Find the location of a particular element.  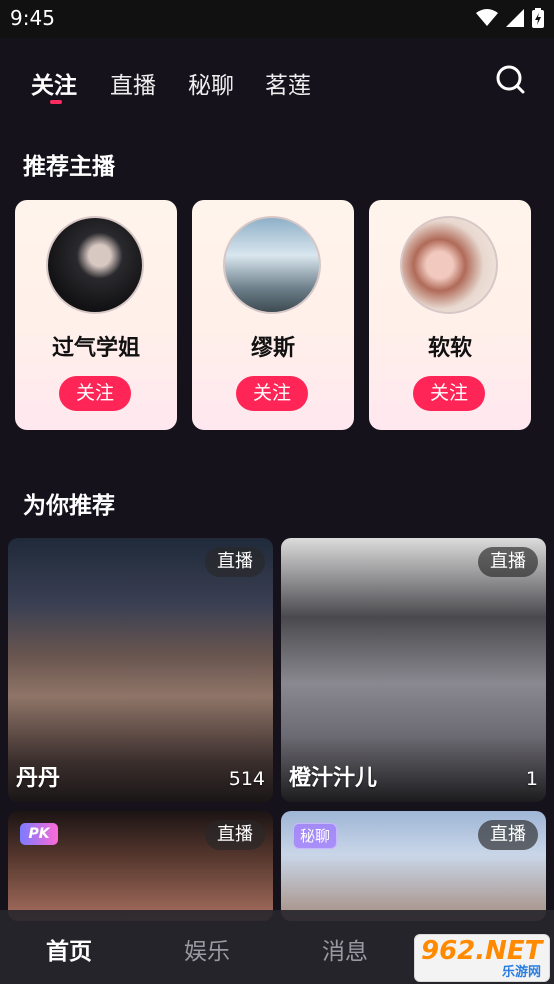

watermark-subtext: 乐游网 is located at coordinates (521, 972).